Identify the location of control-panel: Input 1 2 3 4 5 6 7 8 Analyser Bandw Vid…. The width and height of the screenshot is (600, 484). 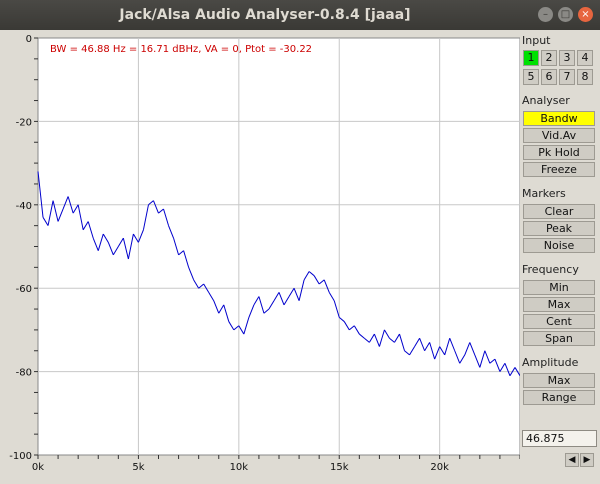
(559, 255).